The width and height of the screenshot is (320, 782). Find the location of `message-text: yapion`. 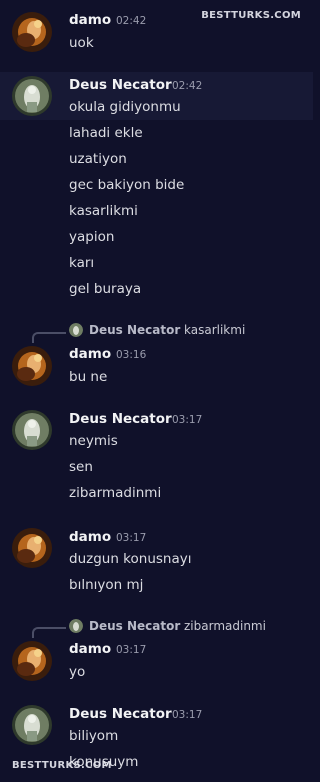

message-text: yapion is located at coordinates (92, 237).